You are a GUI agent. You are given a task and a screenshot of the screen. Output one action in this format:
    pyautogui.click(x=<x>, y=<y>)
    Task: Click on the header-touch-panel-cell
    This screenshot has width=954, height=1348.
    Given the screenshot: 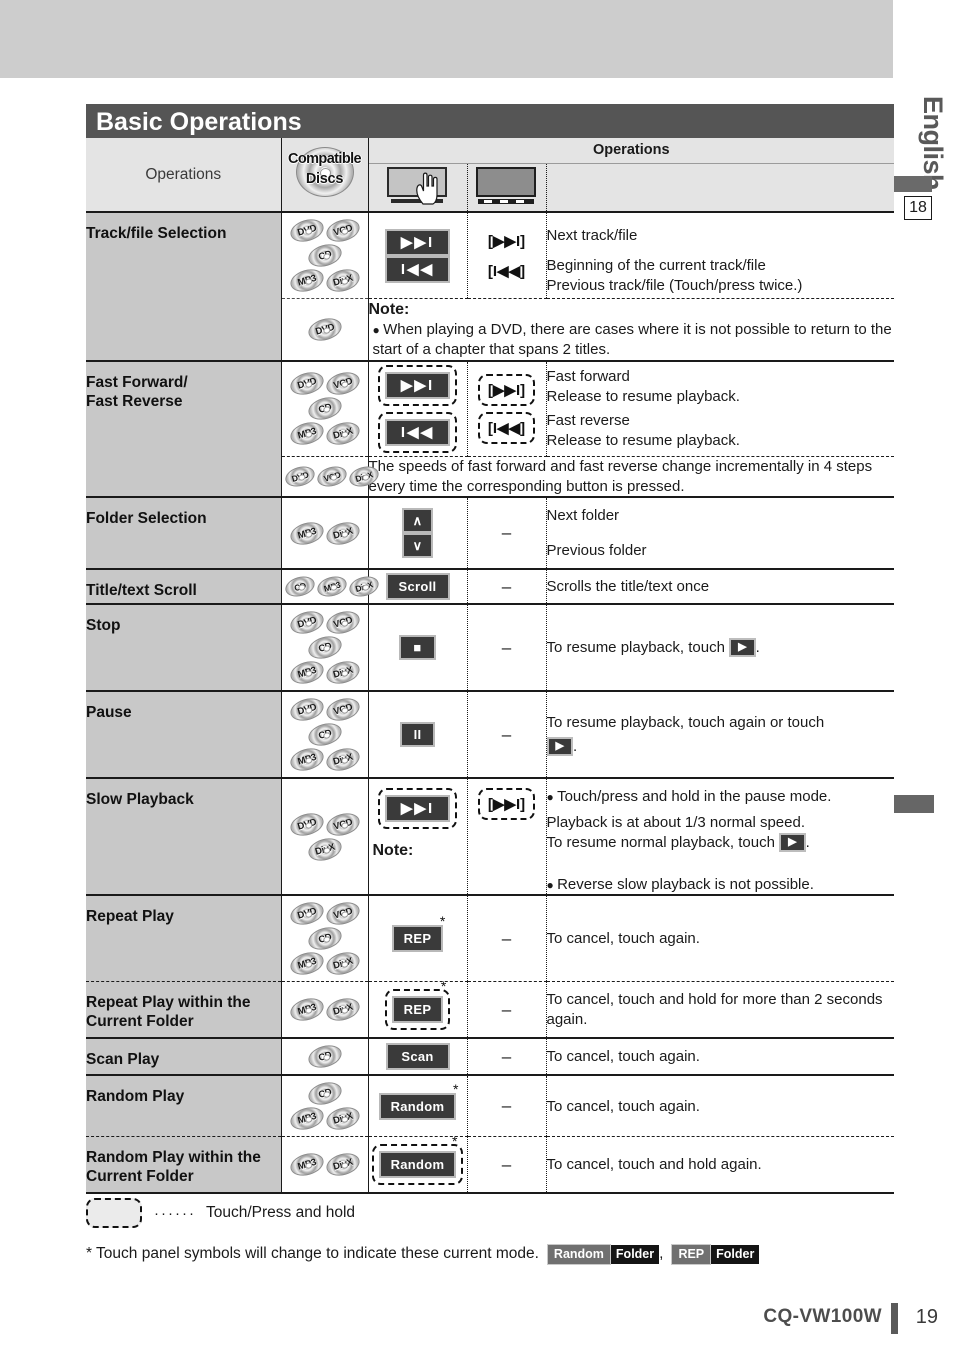 What is the action you would take?
    pyautogui.click(x=418, y=187)
    